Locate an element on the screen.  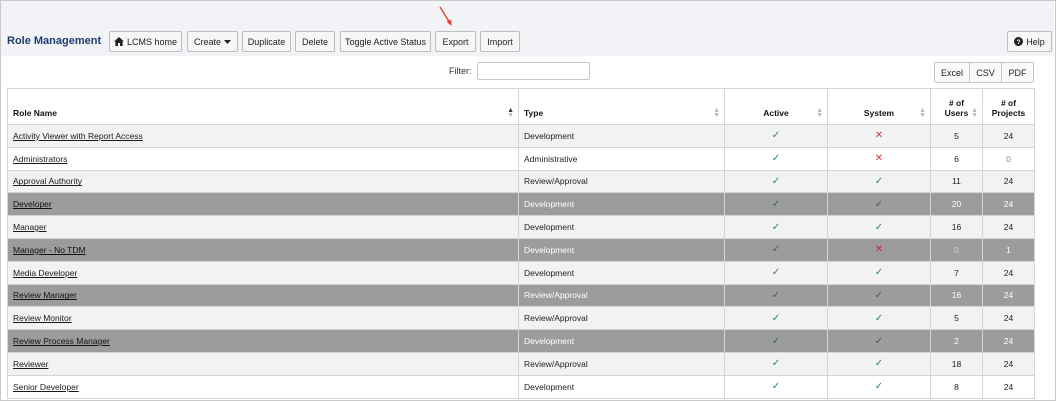
duplicate-button: Duplicate is located at coordinates (266, 41).